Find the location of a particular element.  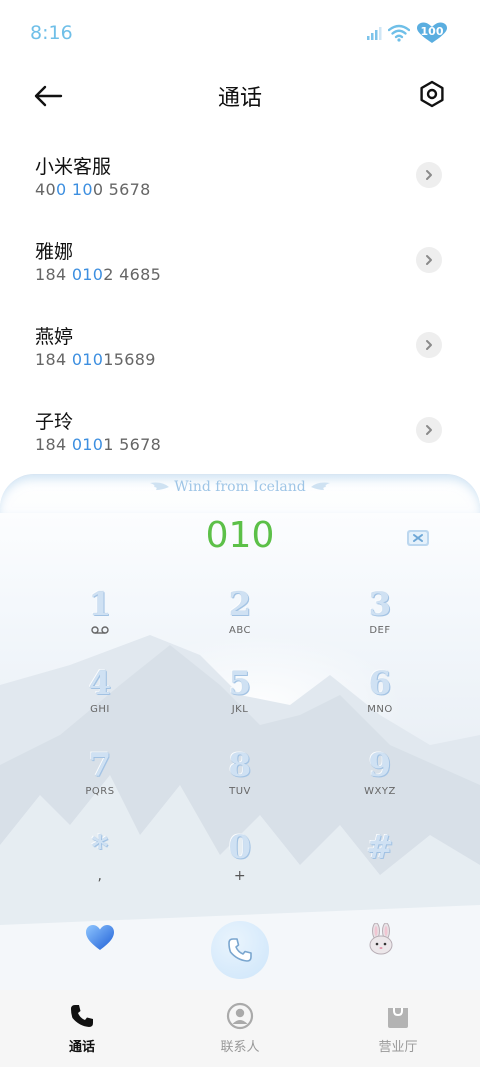

hexagon-settings-icon is located at coordinates (432, 94).